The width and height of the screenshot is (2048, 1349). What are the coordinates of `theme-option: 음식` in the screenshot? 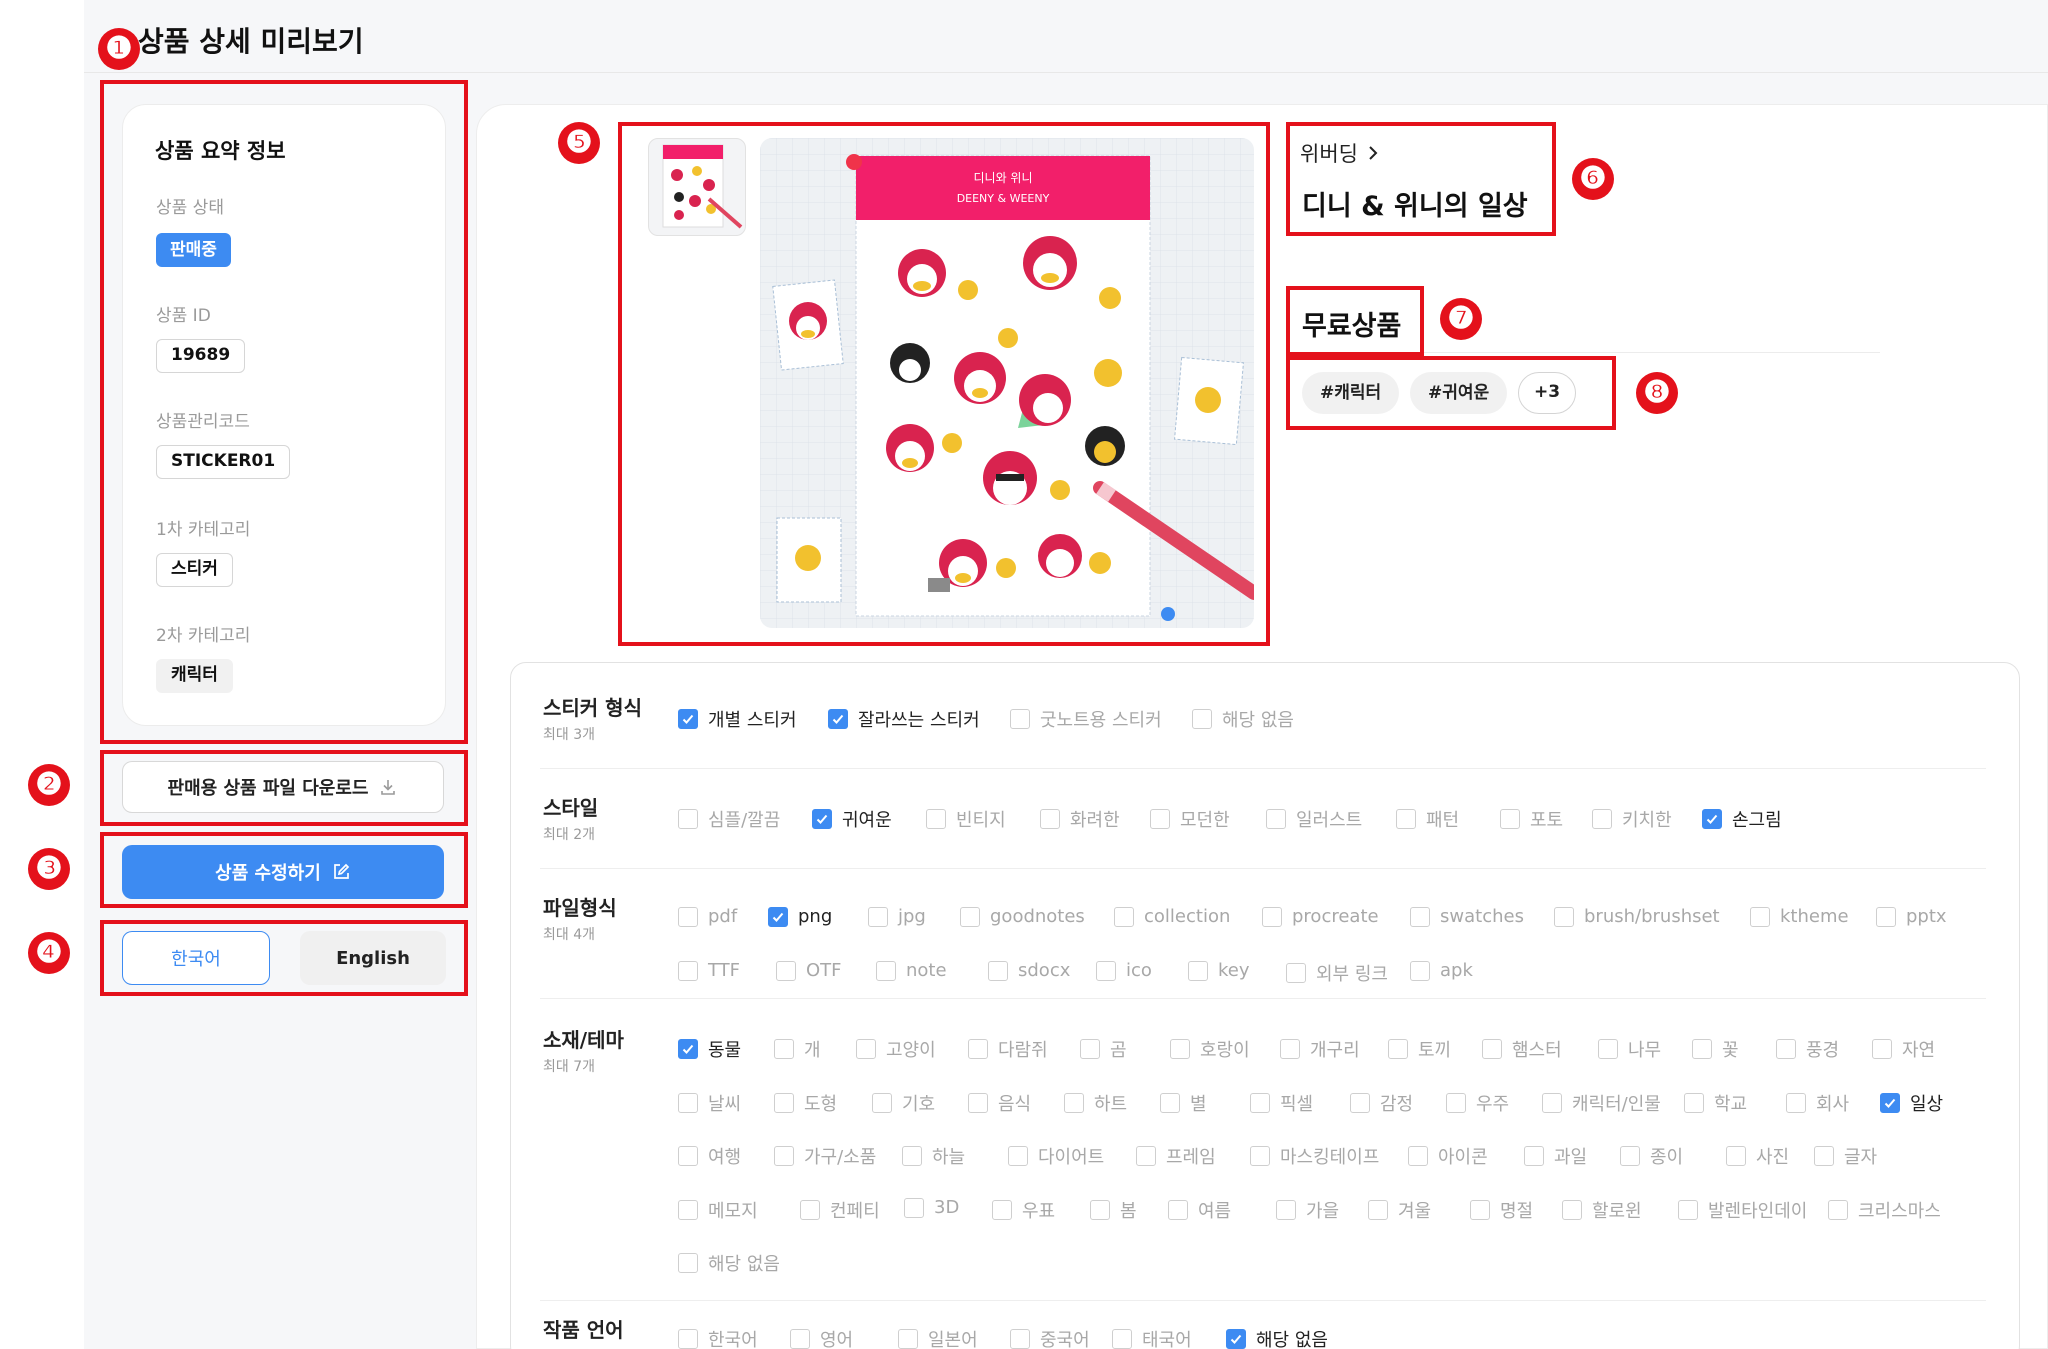 It's located at (999, 1103).